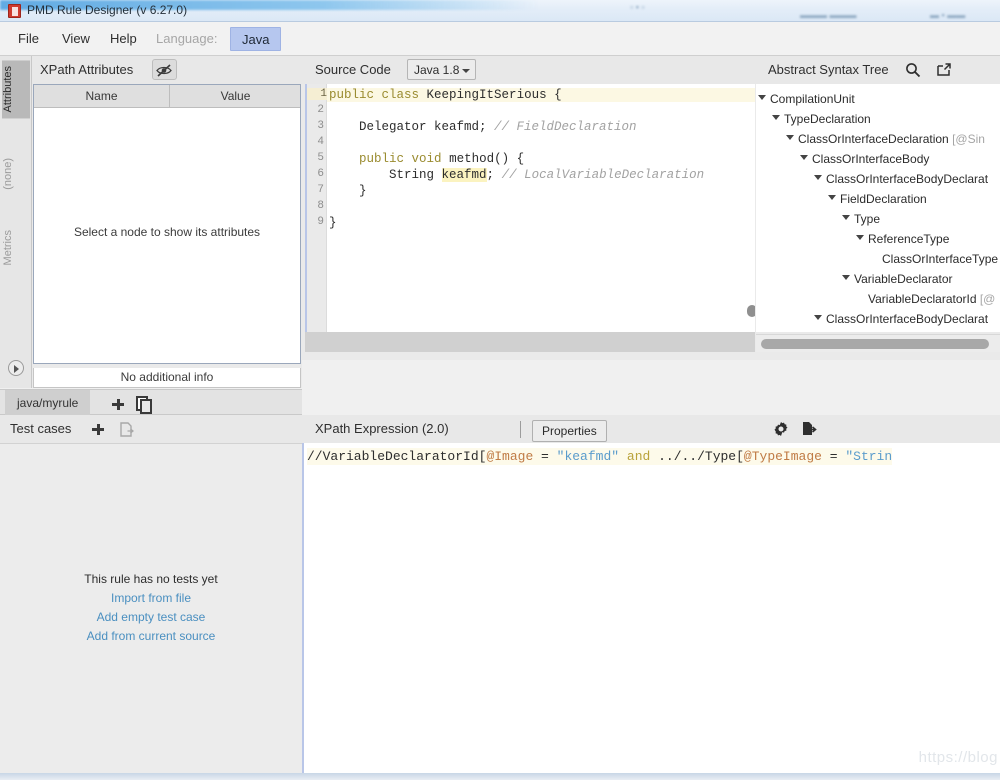  I want to click on xpath-token: @TypeImage, so click(782, 456).